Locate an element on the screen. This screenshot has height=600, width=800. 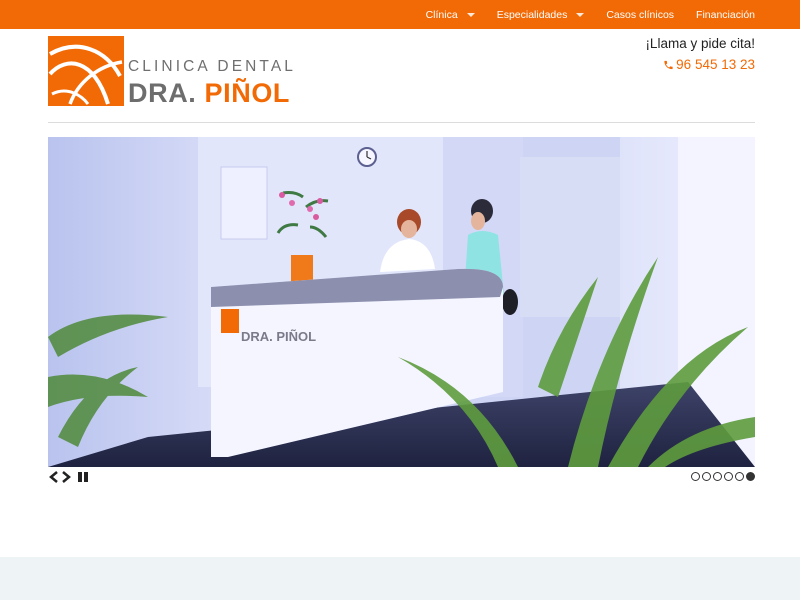
logo-mark-icon is located at coordinates (86, 71).